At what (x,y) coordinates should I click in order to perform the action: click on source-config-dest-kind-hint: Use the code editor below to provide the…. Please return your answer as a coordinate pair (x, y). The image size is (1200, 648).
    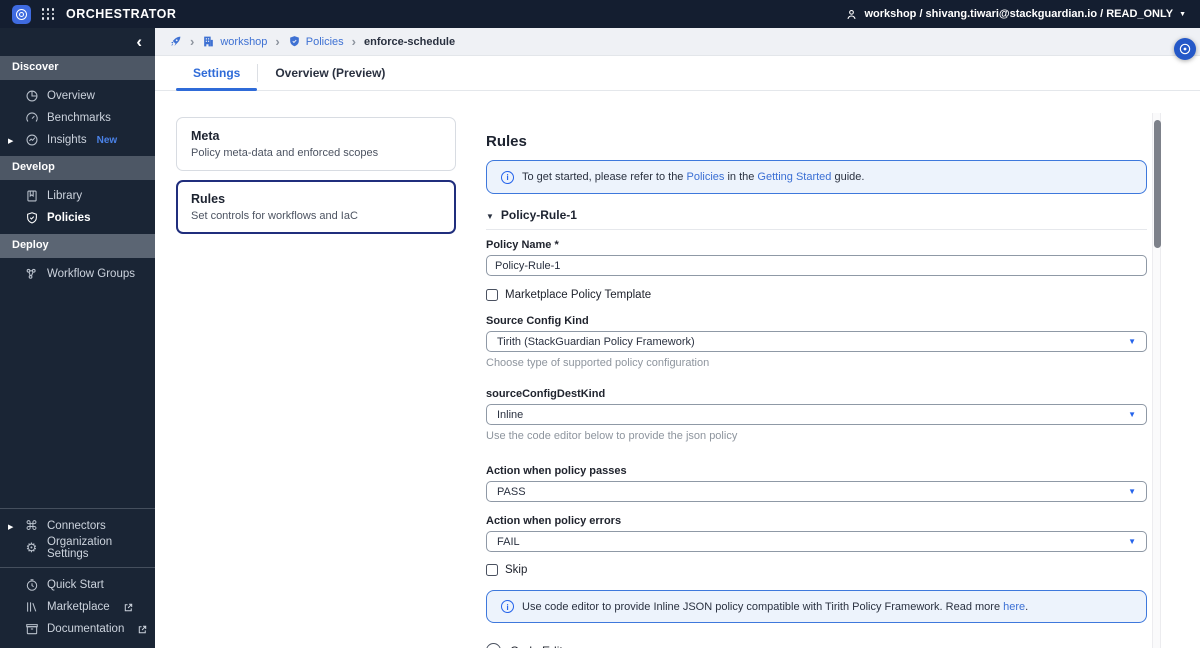
    Looking at the image, I should click on (612, 436).